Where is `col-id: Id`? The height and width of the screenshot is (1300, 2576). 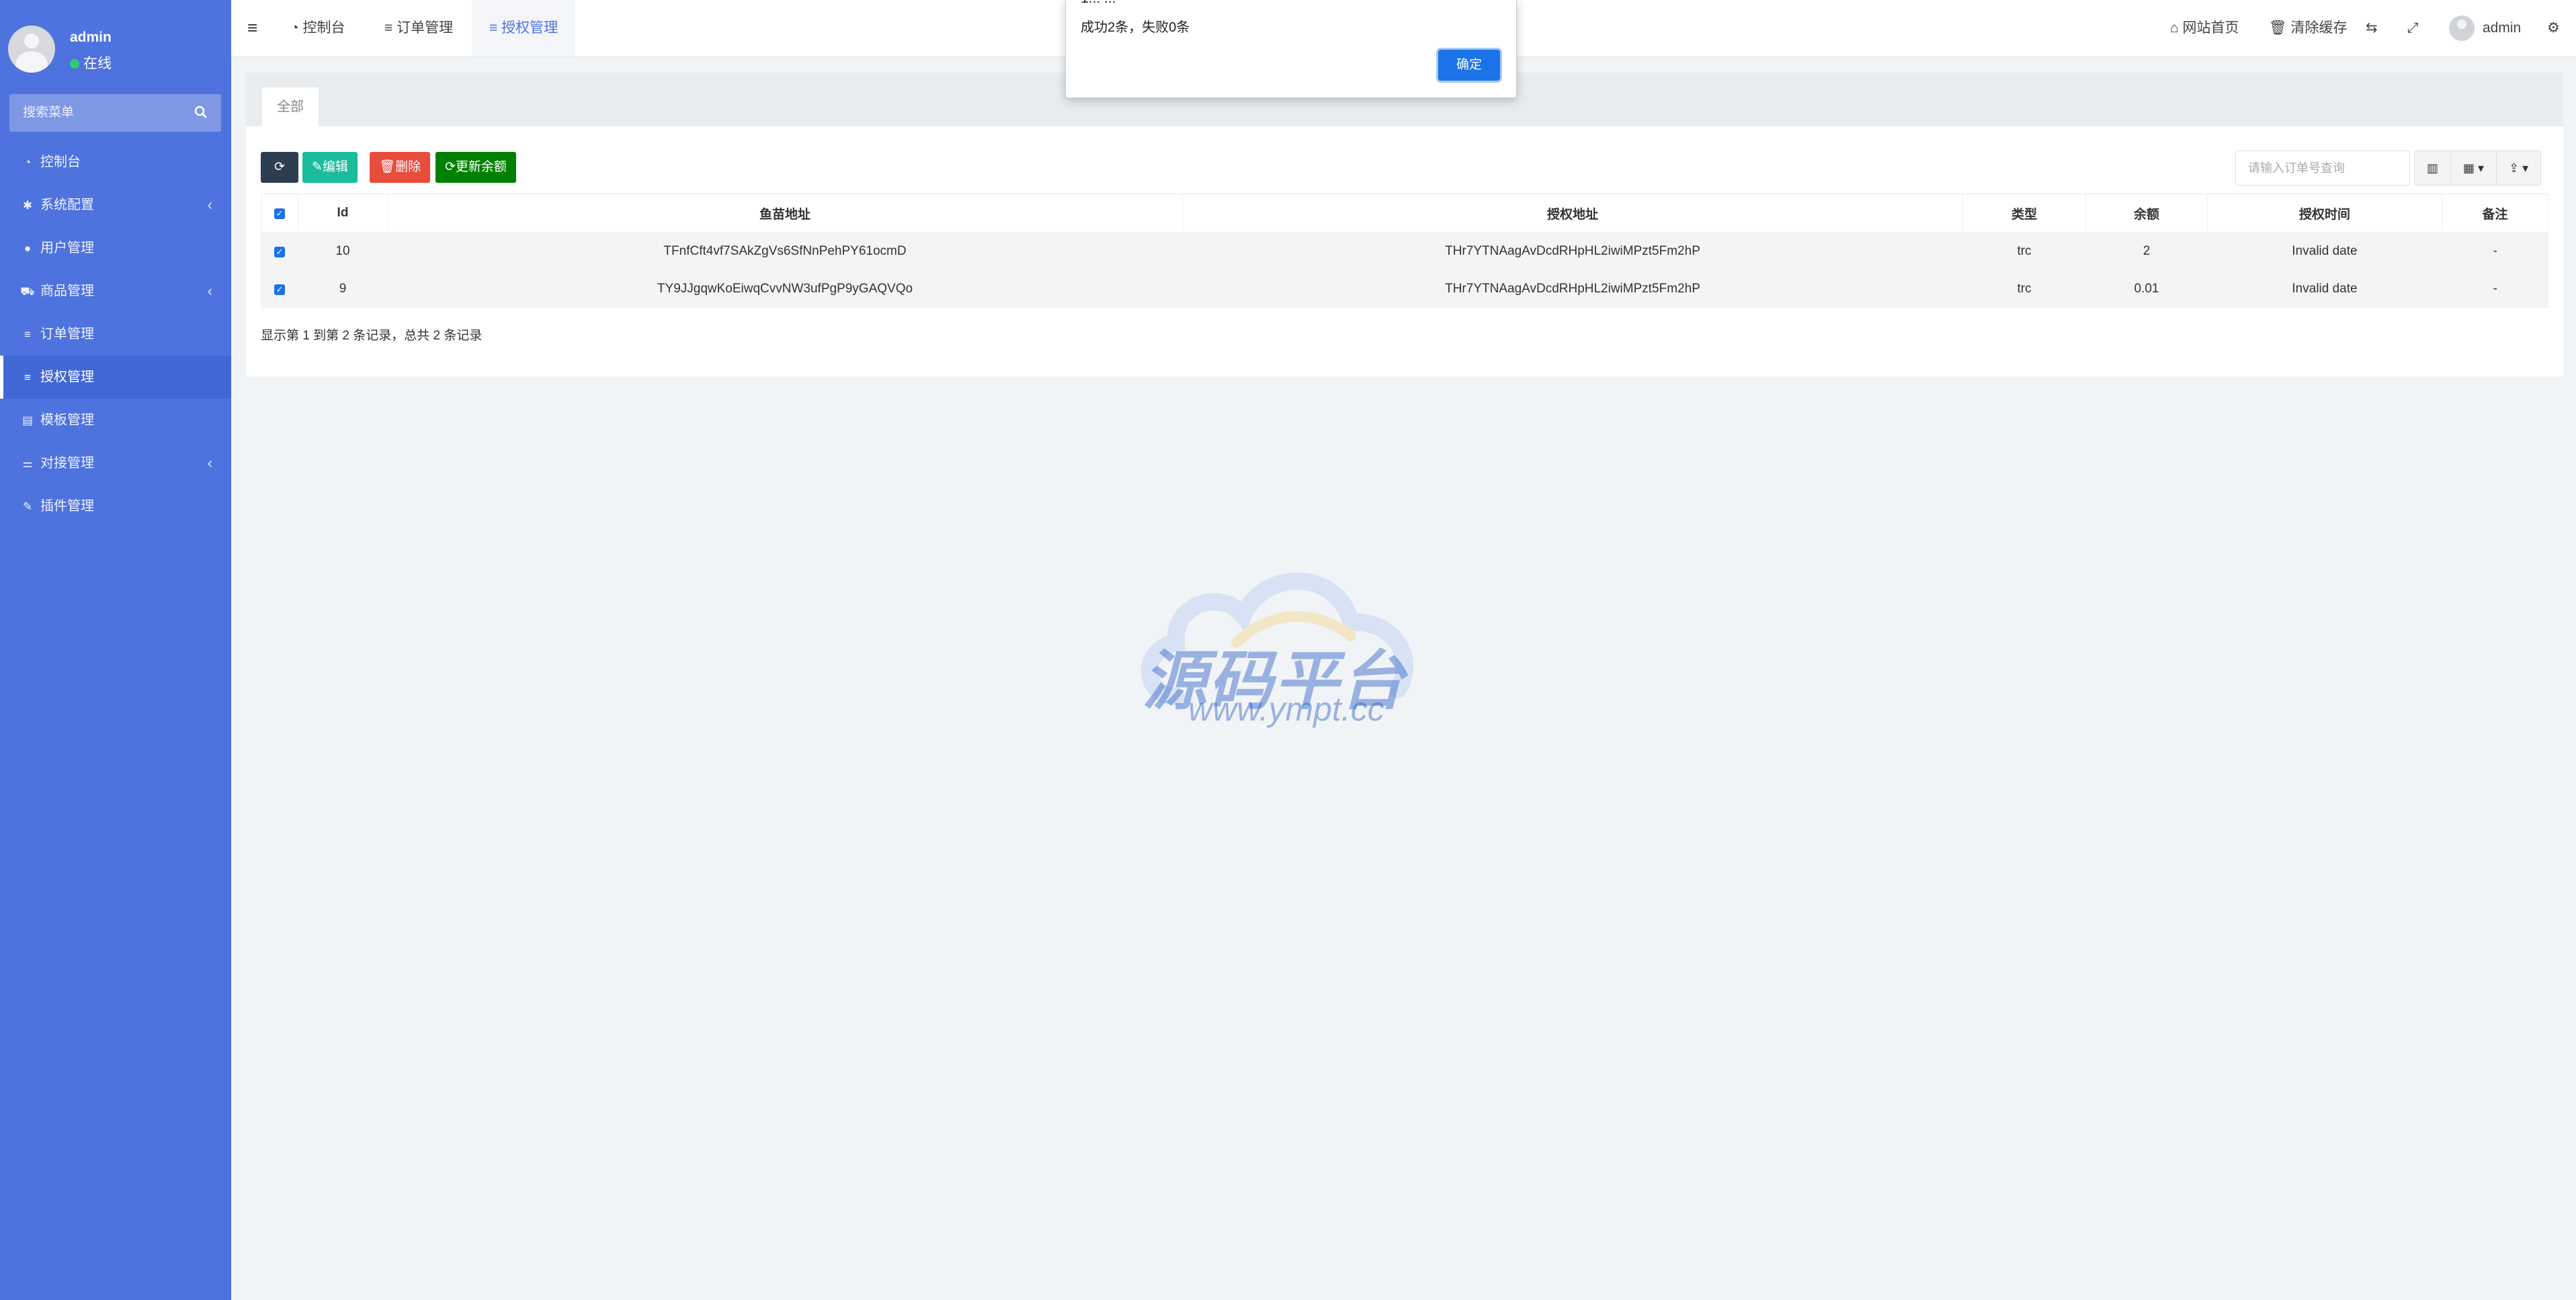 col-id: Id is located at coordinates (343, 213).